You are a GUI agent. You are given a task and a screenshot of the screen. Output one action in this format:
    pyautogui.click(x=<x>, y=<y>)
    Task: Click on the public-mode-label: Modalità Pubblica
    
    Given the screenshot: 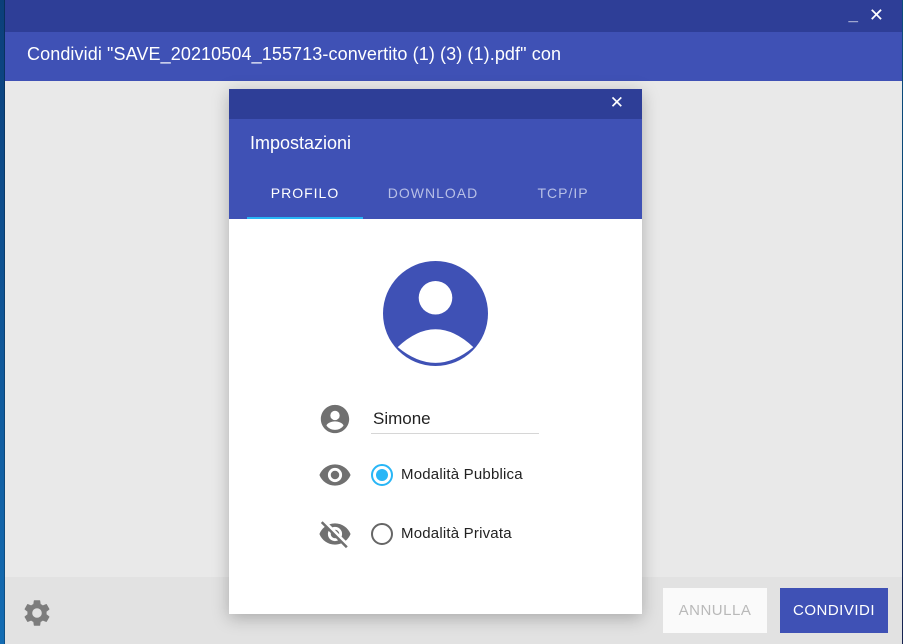 What is the action you would take?
    pyautogui.click(x=462, y=474)
    